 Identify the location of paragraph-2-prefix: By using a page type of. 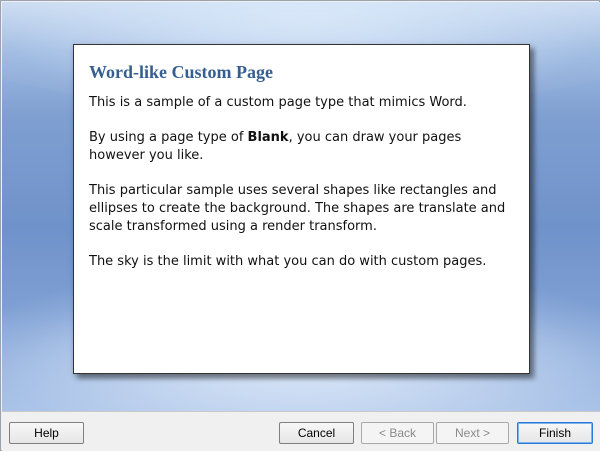
(168, 137).